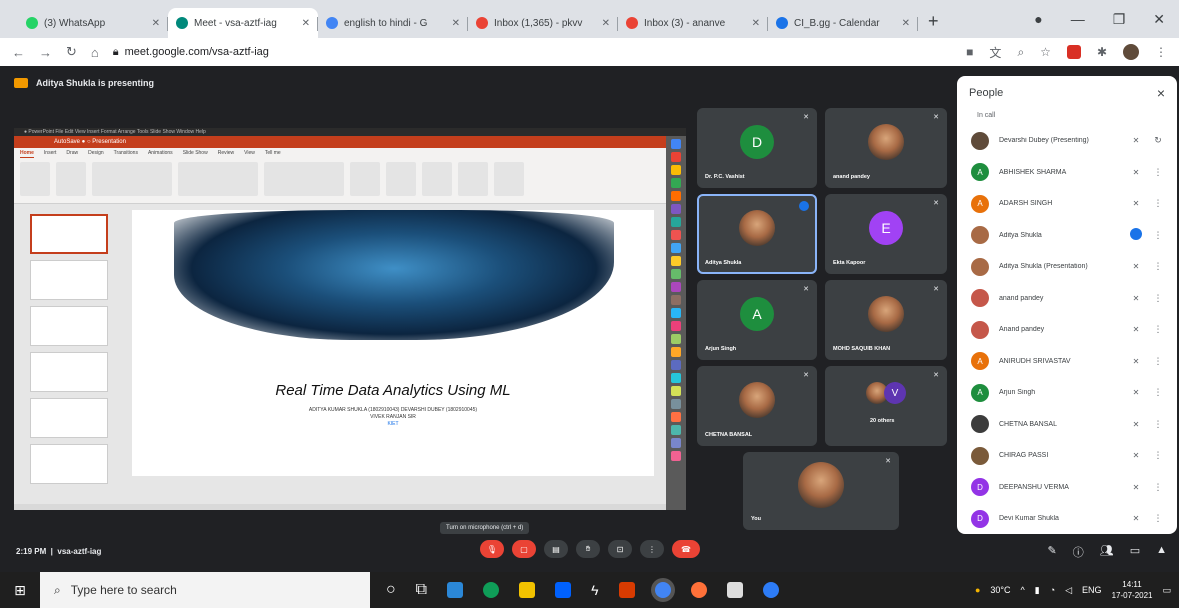  I want to click on file-explorer-icon, so click(527, 590).